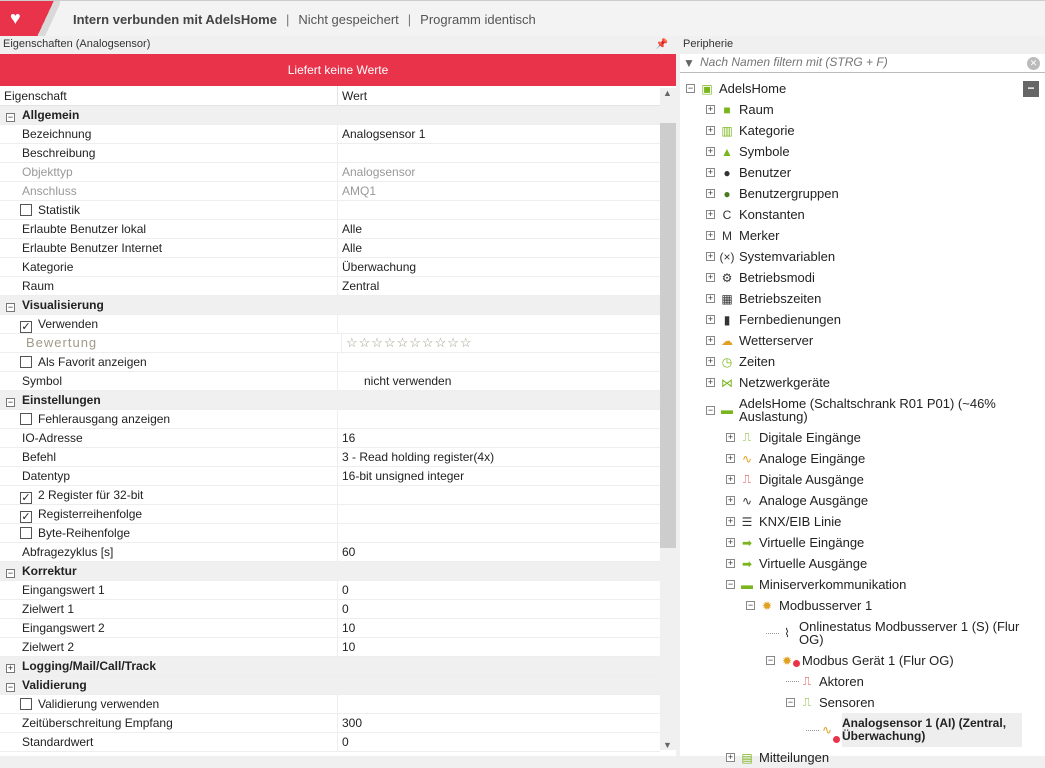 The width and height of the screenshot is (1045, 768). Describe the element at coordinates (860, 62) in the screenshot. I see `filter-input` at that location.